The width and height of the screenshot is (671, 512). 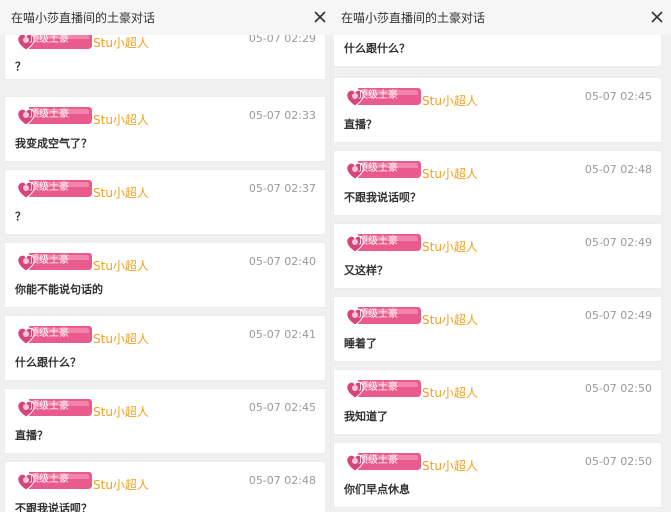 What do you see at coordinates (165, 57) in the screenshot?
I see `message-card: 顶级土豪 Stu小超人 05-07 02:29 ？` at bounding box center [165, 57].